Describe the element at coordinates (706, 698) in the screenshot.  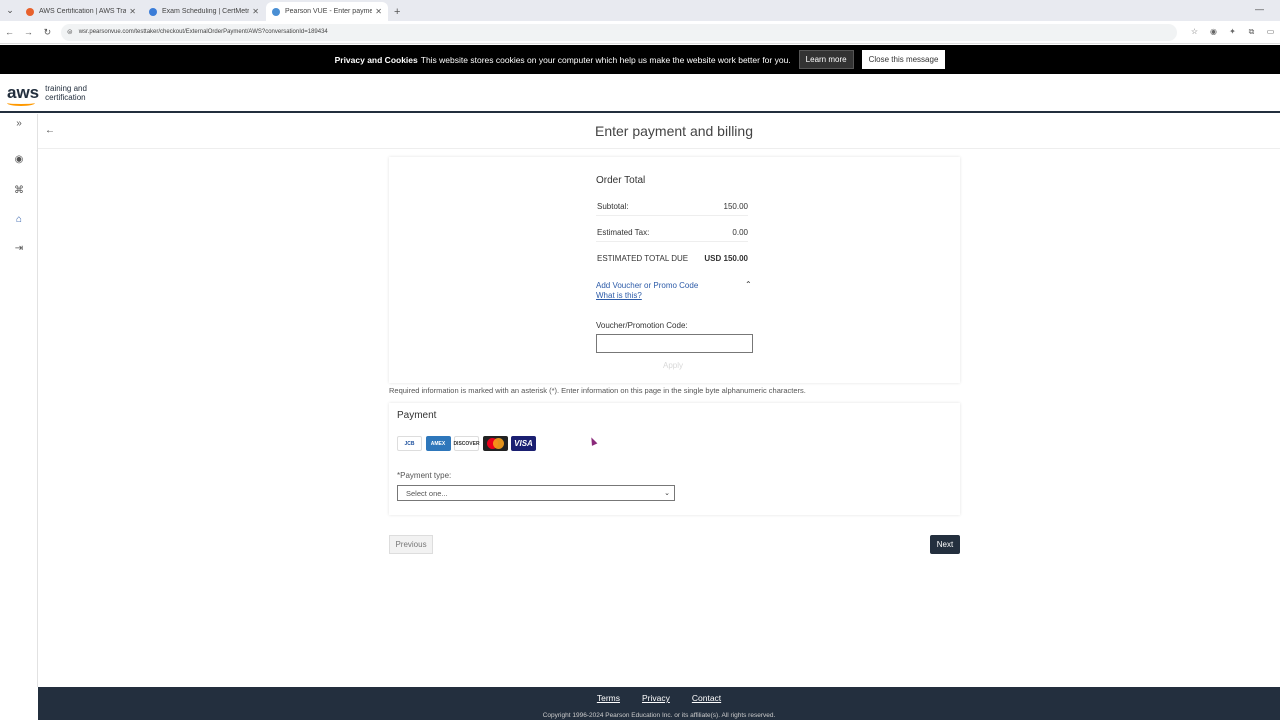
I see `contact-link: Contact` at that location.